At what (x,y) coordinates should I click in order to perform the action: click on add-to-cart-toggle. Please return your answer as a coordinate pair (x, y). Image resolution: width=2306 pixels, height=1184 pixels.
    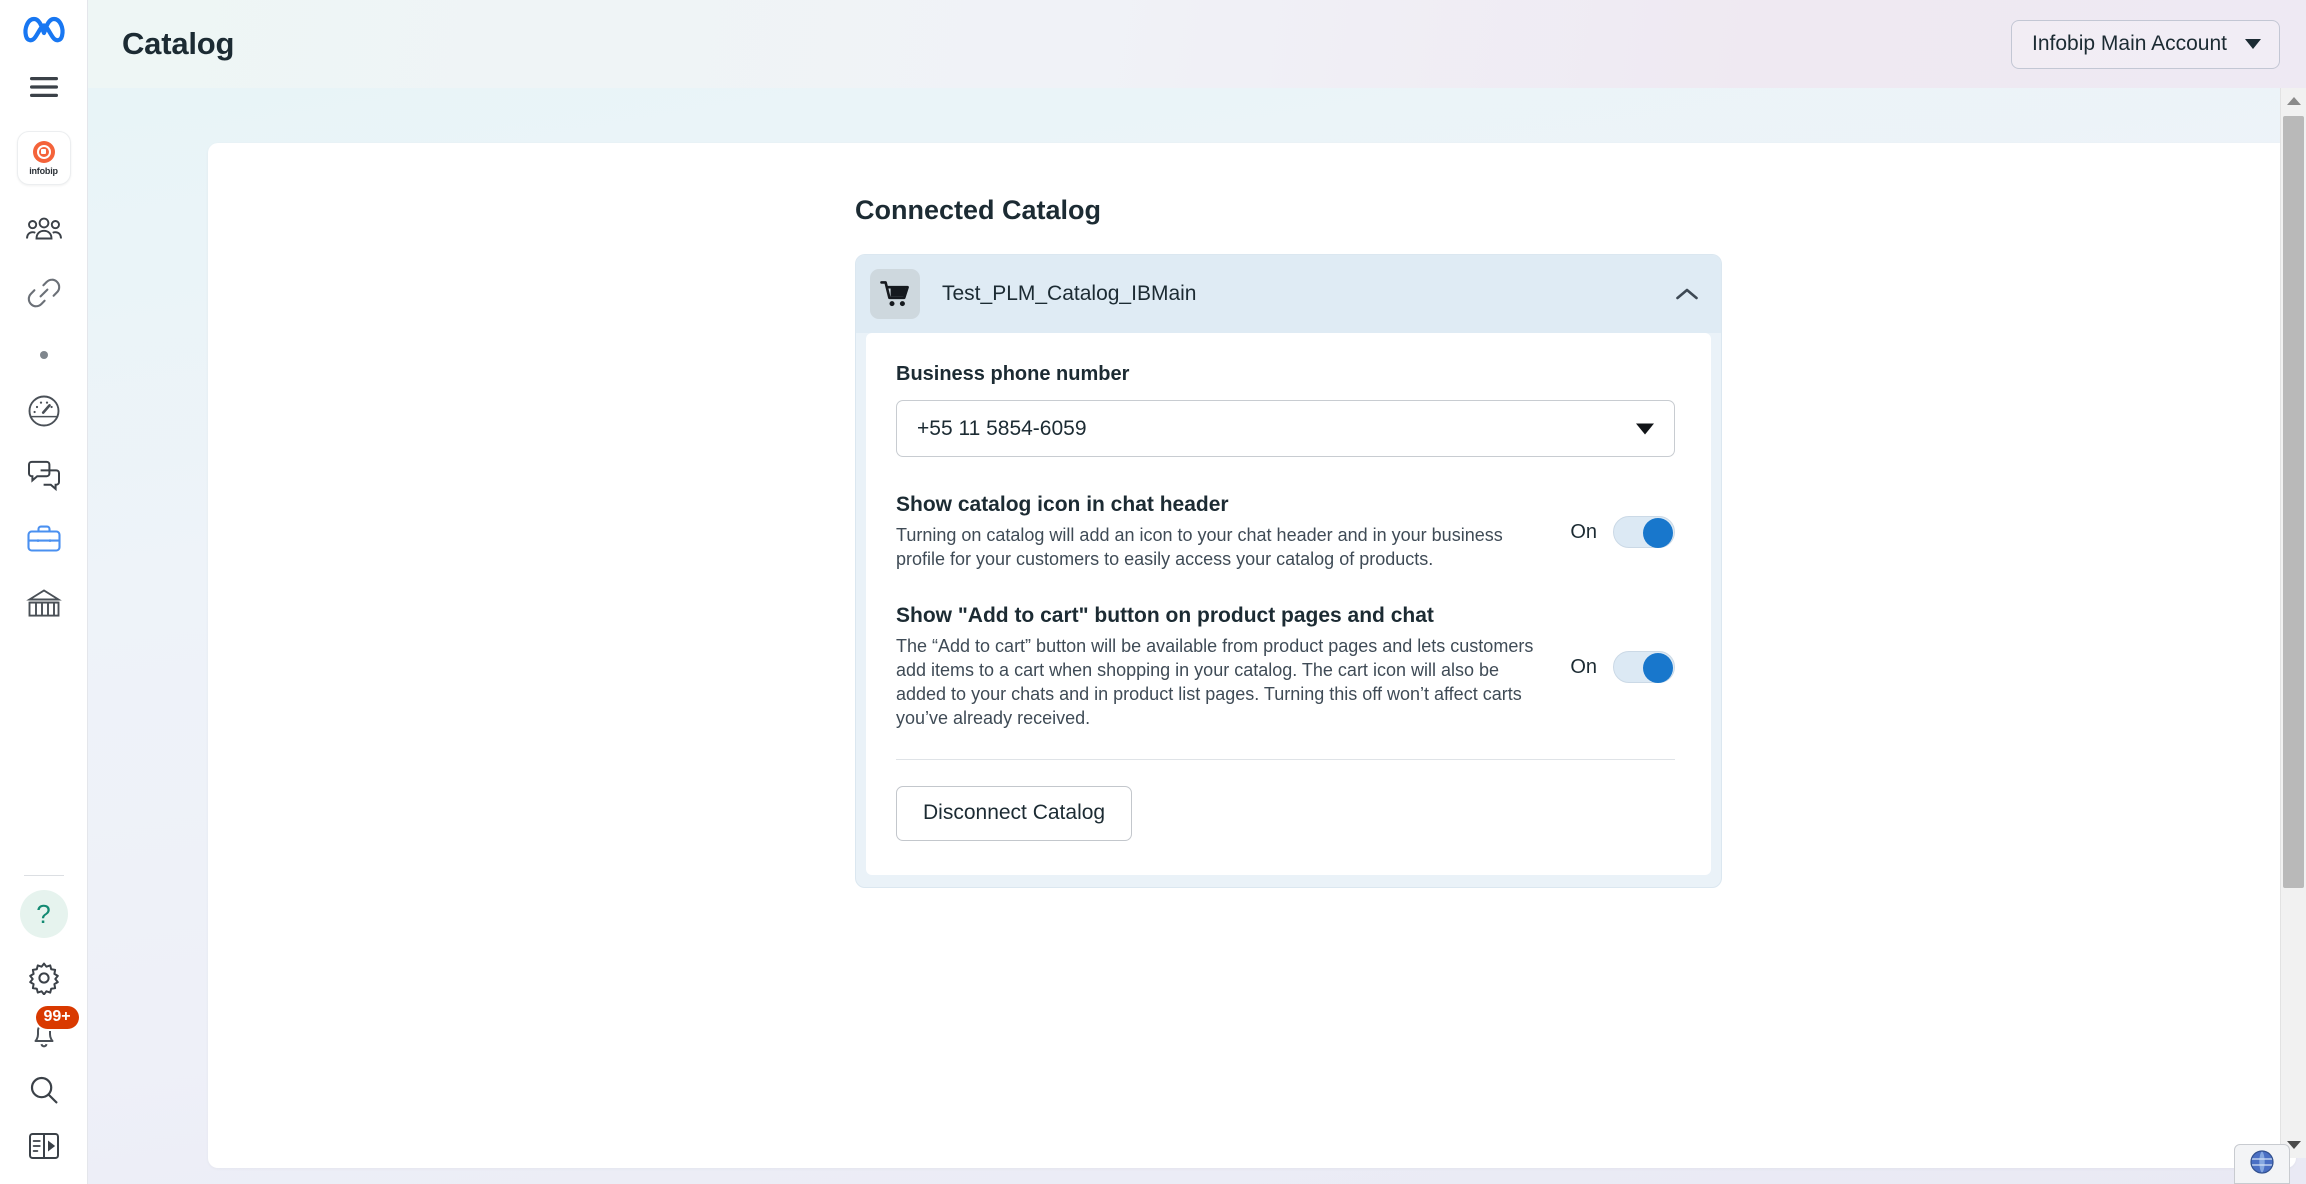
    Looking at the image, I should click on (1644, 667).